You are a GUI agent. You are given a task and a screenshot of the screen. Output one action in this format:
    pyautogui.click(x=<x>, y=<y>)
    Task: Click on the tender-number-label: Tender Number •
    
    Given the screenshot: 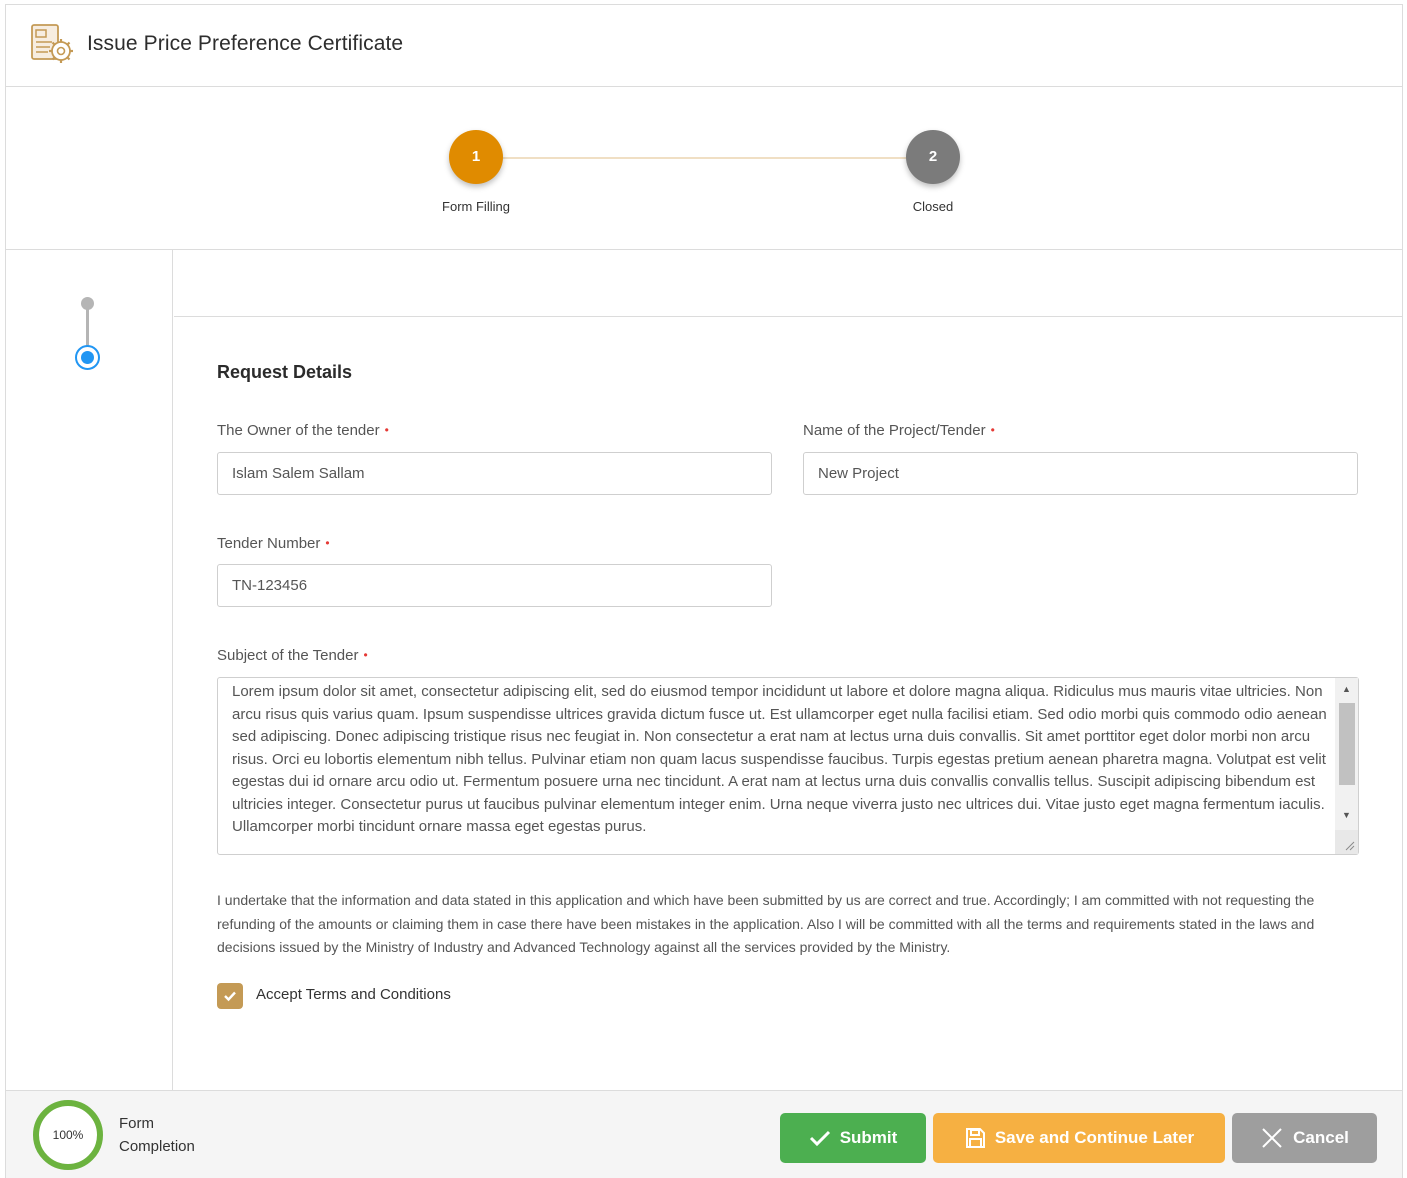 What is the action you would take?
    pyautogui.click(x=273, y=543)
    